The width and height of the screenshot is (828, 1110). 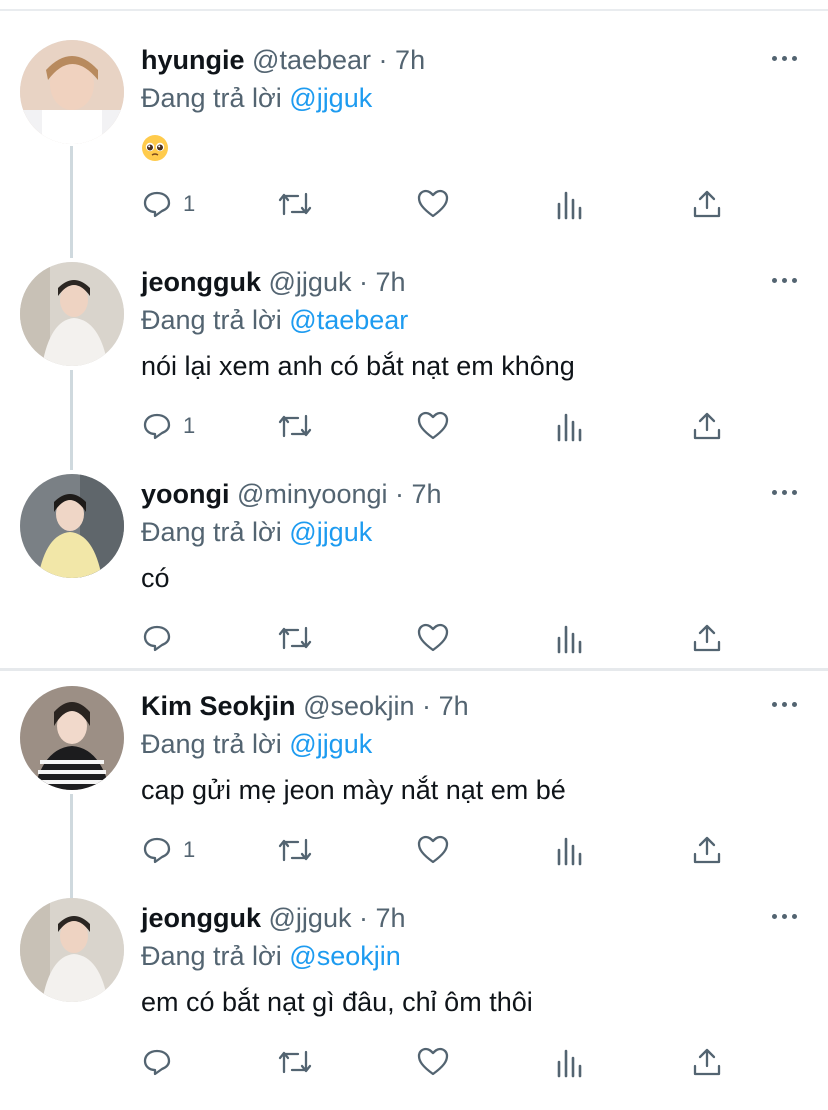 I want to click on user-handle: @minyoongi, so click(x=312, y=494).